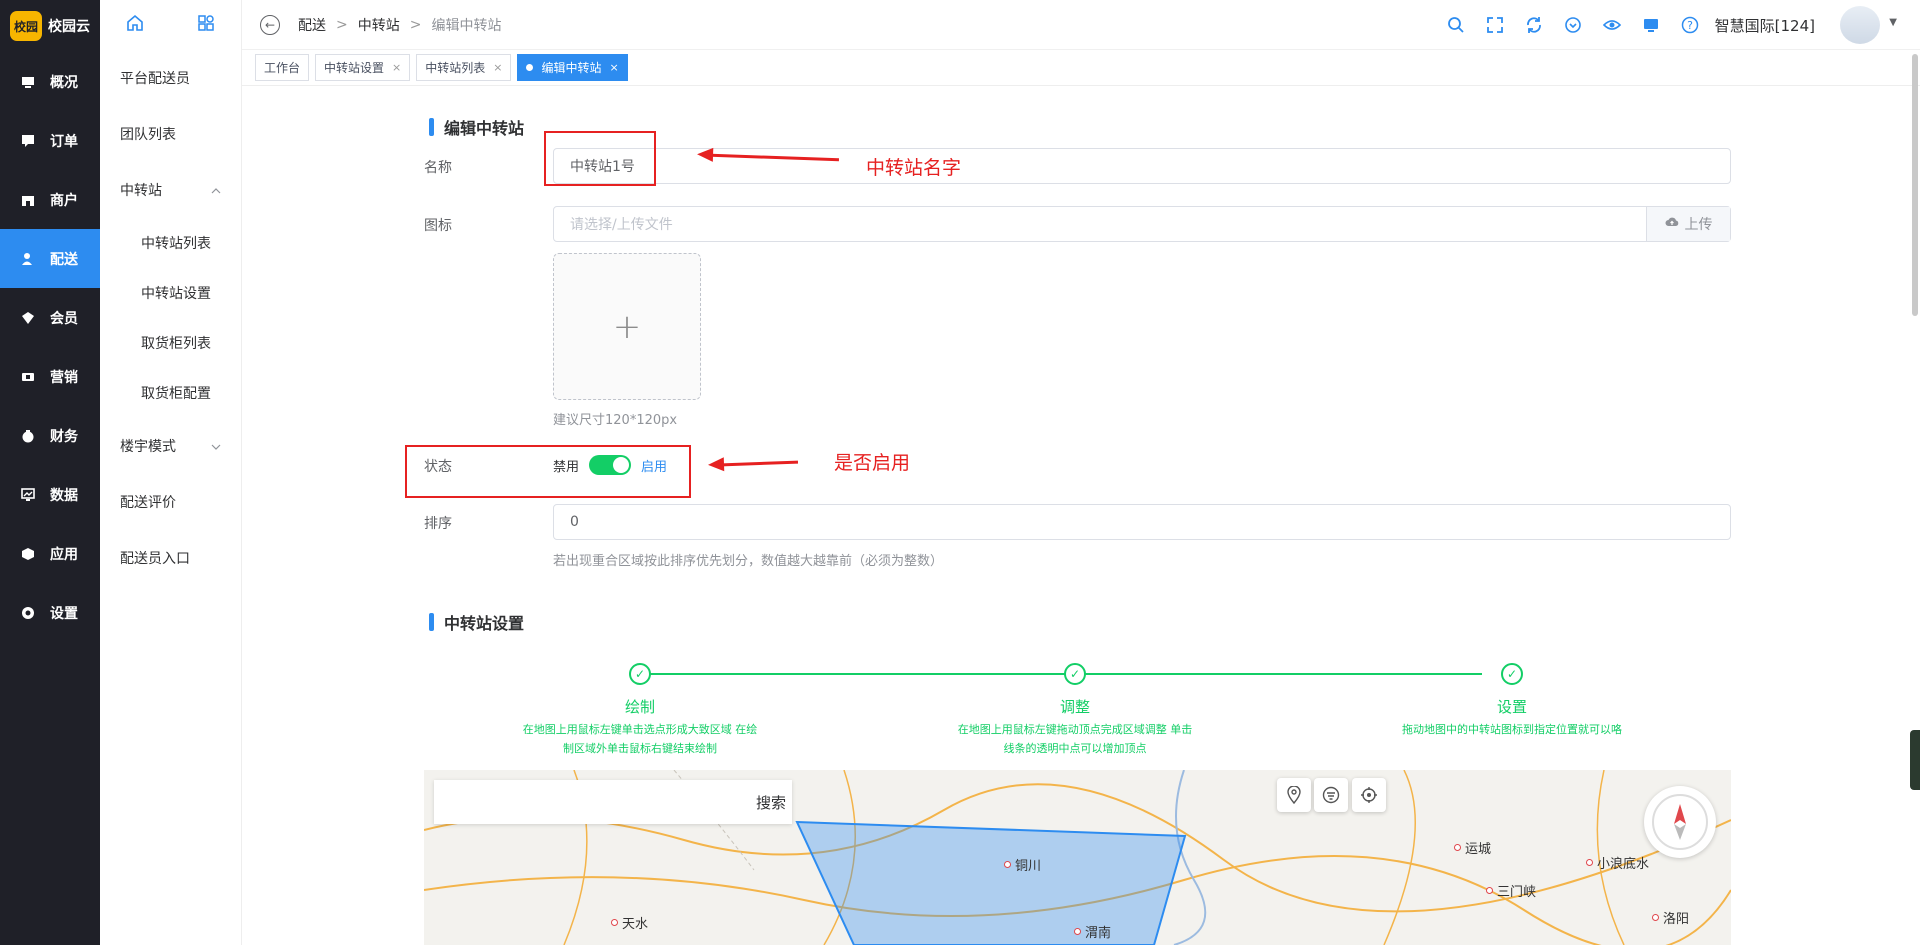 This screenshot has width=1920, height=945. Describe the element at coordinates (1331, 795) in the screenshot. I see `filter-icon` at that location.